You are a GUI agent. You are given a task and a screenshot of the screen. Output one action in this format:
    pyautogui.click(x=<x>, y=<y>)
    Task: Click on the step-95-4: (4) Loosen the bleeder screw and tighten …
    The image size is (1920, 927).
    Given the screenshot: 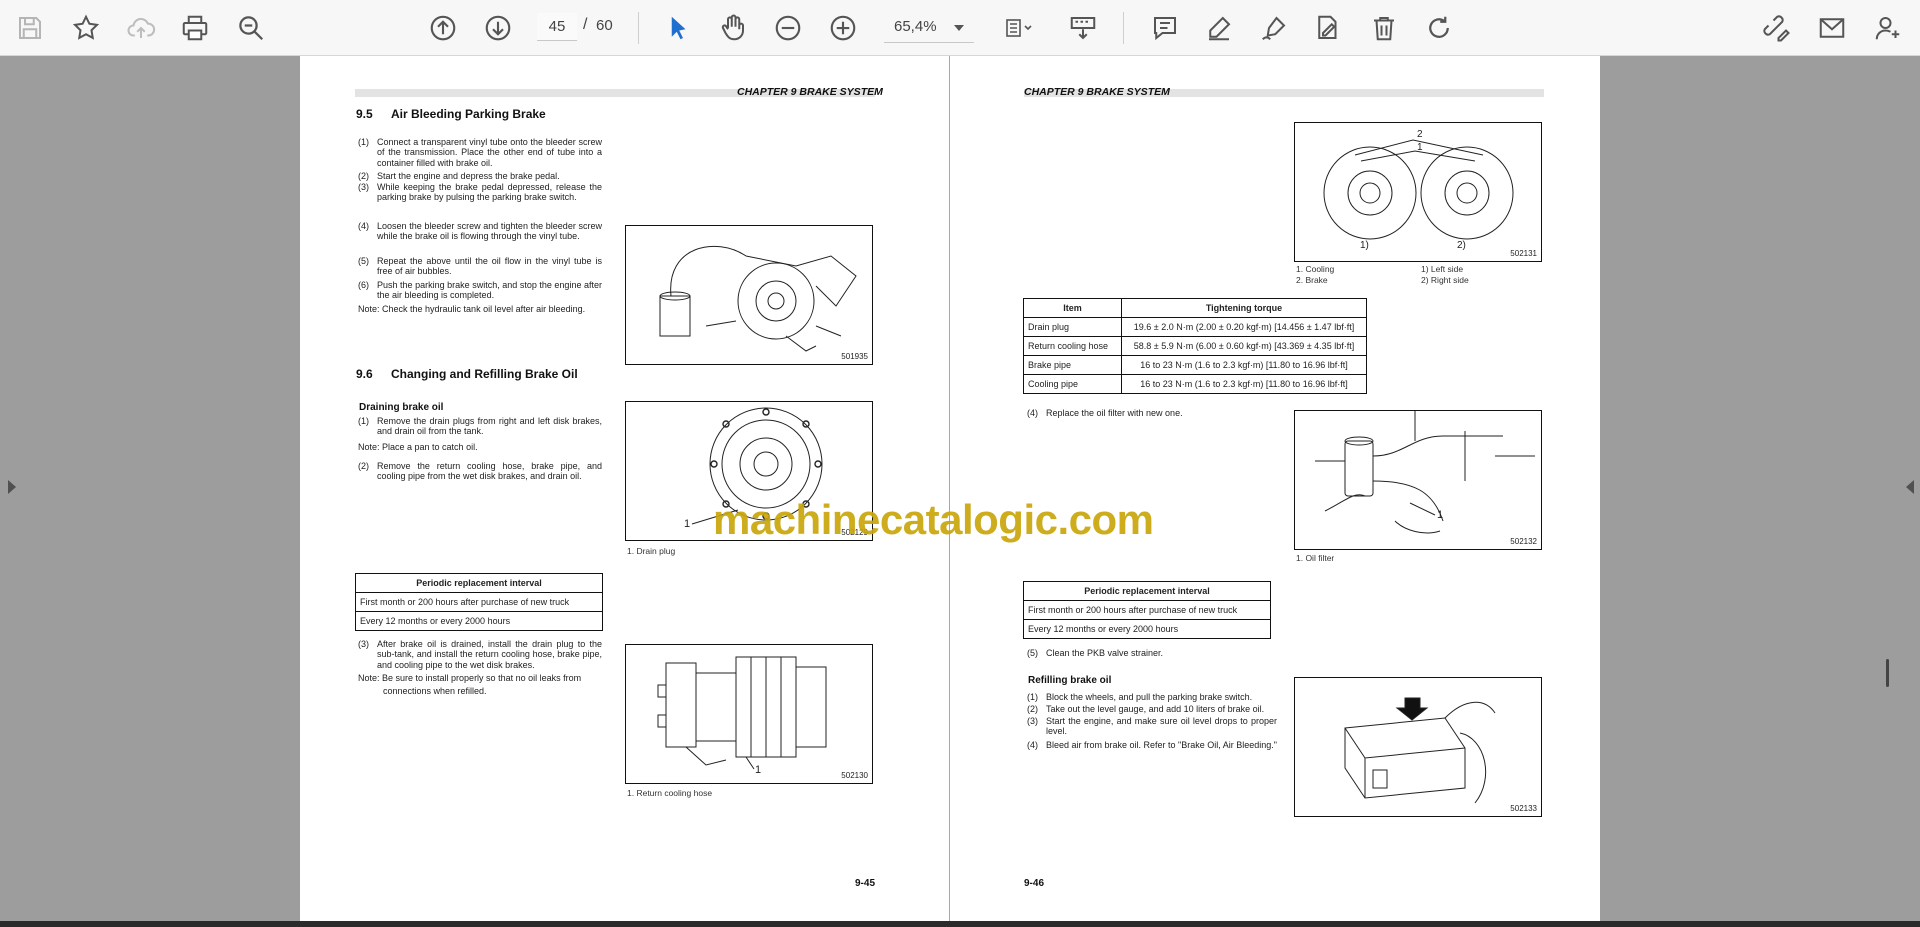 What is the action you would take?
    pyautogui.click(x=480, y=231)
    